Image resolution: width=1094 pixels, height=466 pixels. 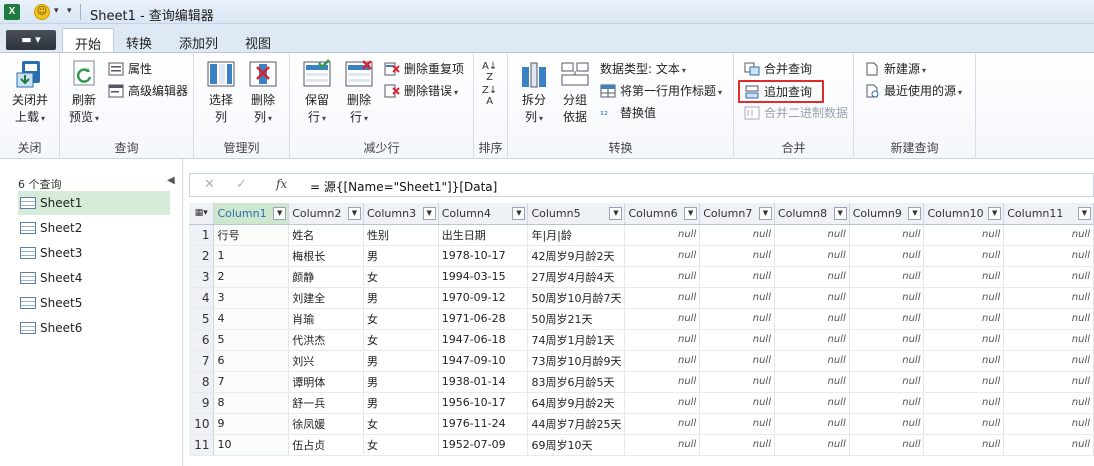 I want to click on advanced-editor-button: 高级编辑器, so click(x=148, y=91).